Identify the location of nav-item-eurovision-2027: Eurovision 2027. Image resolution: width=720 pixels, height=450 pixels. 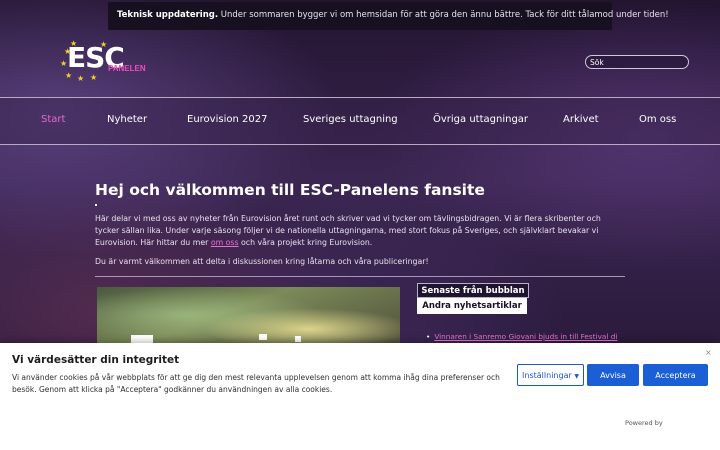
(227, 119).